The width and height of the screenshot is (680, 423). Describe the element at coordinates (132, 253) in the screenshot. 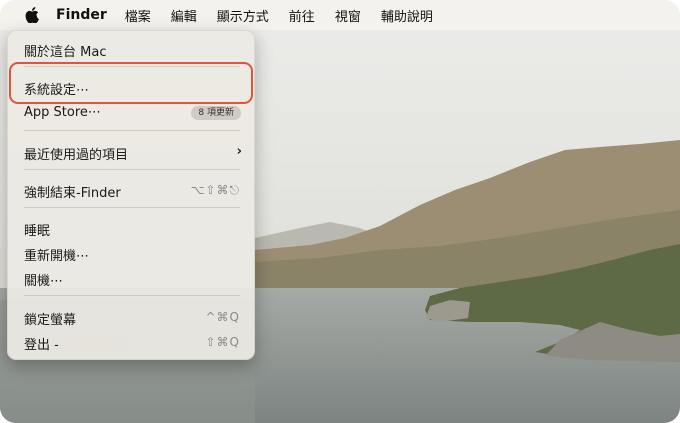

I see `menu-item-restart: 重新開機⋯` at that location.